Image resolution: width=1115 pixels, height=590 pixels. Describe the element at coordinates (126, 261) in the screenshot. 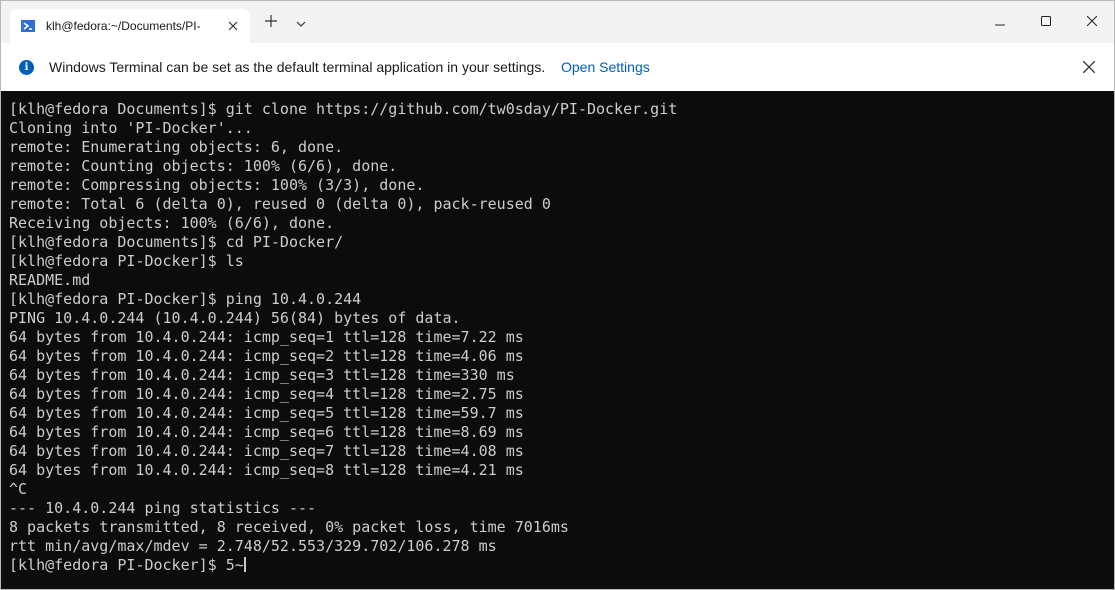

I see `terminal-line: [klh@fedora PI-Docker]$ ls` at that location.